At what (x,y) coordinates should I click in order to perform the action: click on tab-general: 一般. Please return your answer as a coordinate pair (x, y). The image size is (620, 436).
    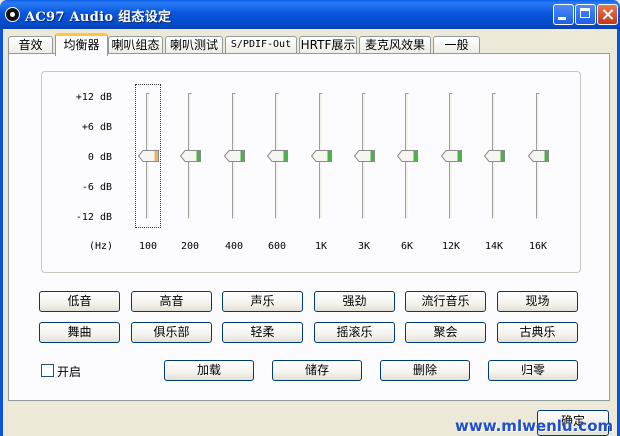
    Looking at the image, I should click on (456, 45).